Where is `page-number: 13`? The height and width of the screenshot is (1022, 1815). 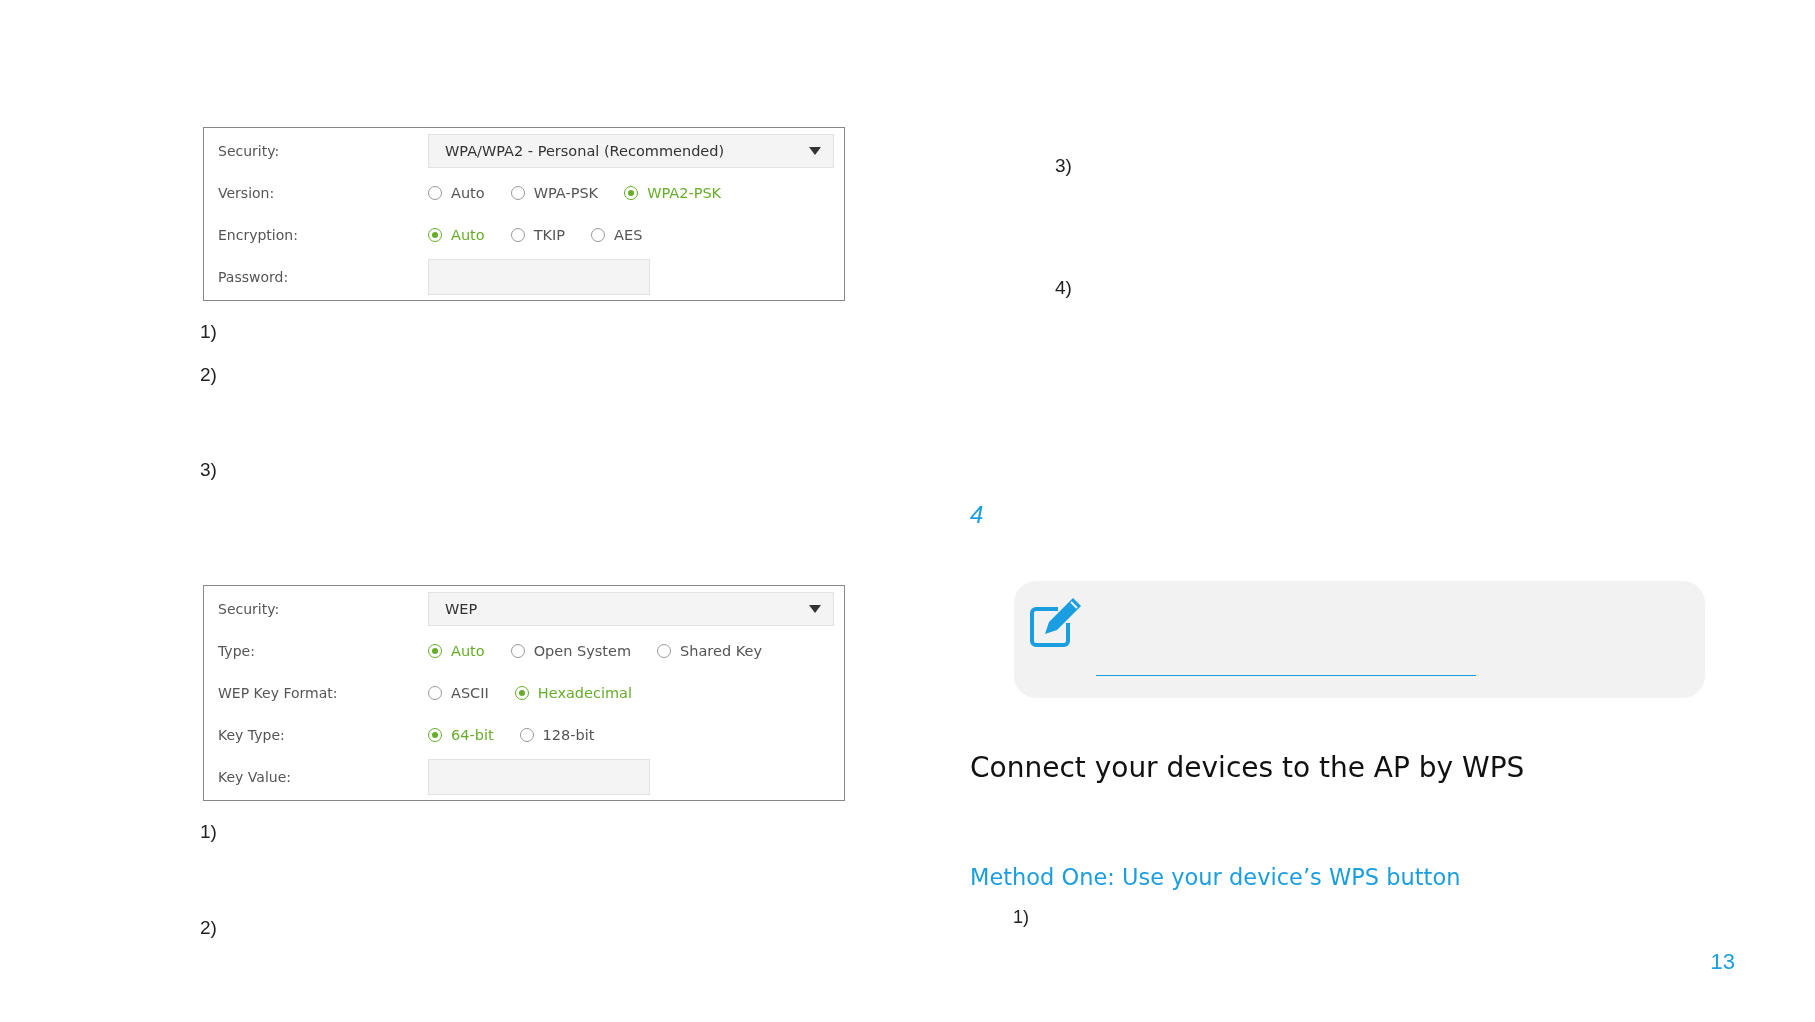
page-number: 13 is located at coordinates (1722, 962).